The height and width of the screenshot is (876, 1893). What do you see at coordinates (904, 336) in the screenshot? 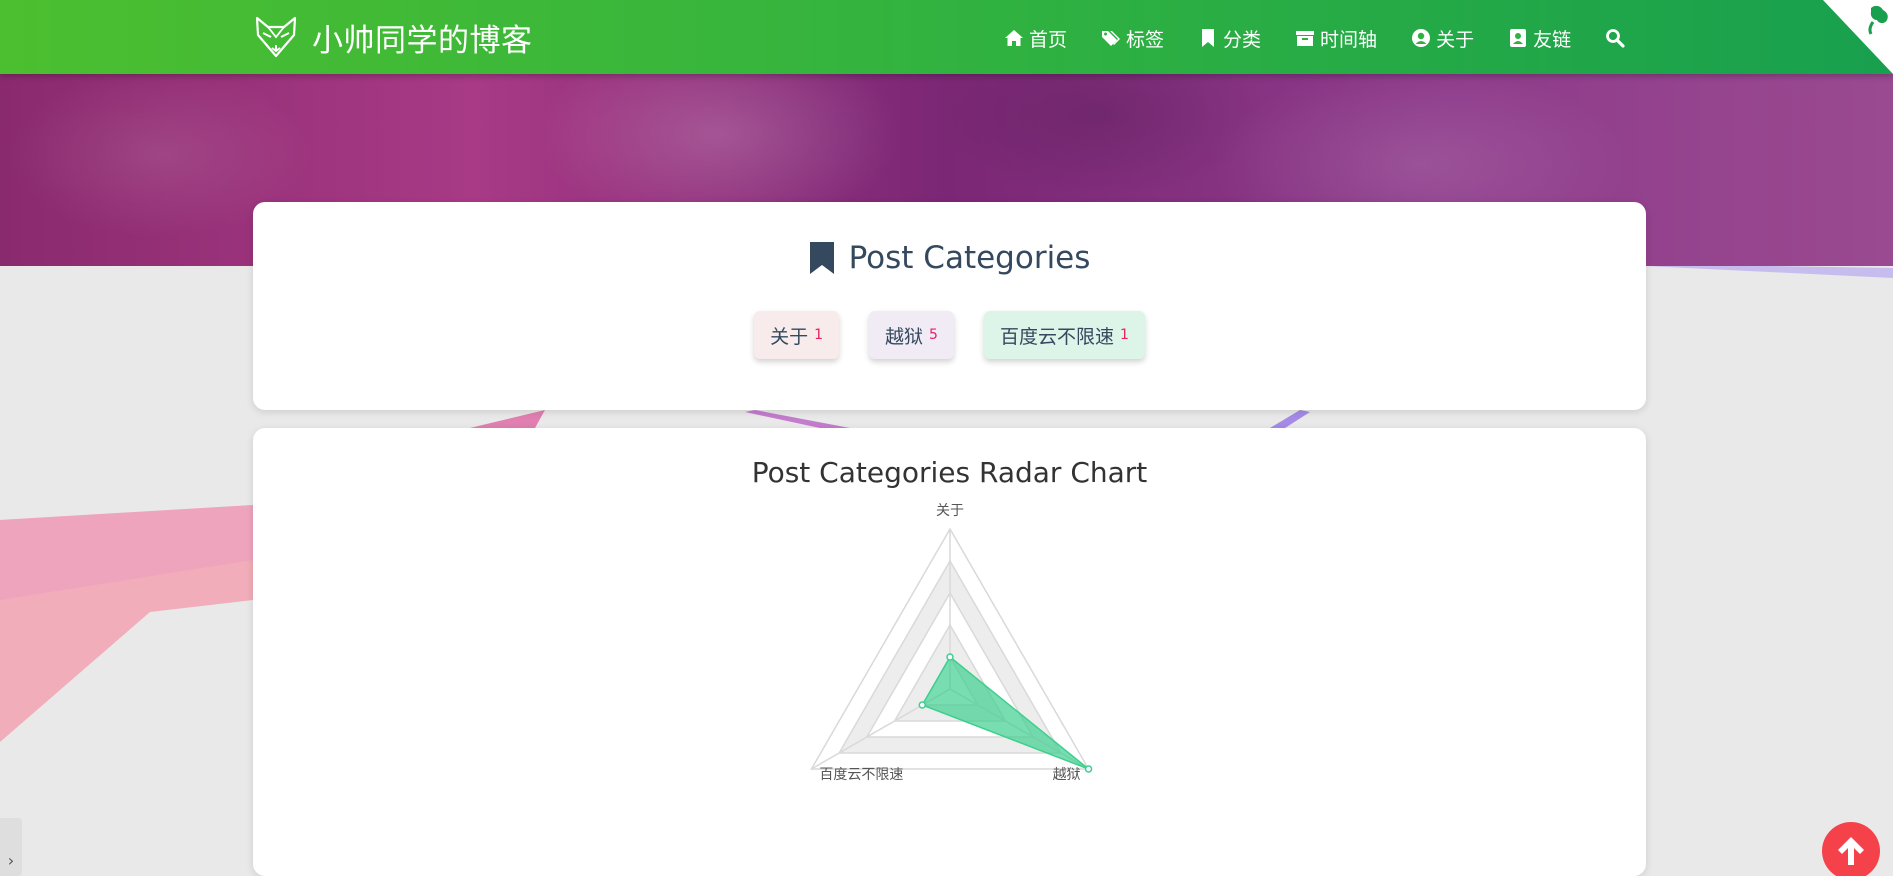
I see `chip-label: 越狱` at bounding box center [904, 336].